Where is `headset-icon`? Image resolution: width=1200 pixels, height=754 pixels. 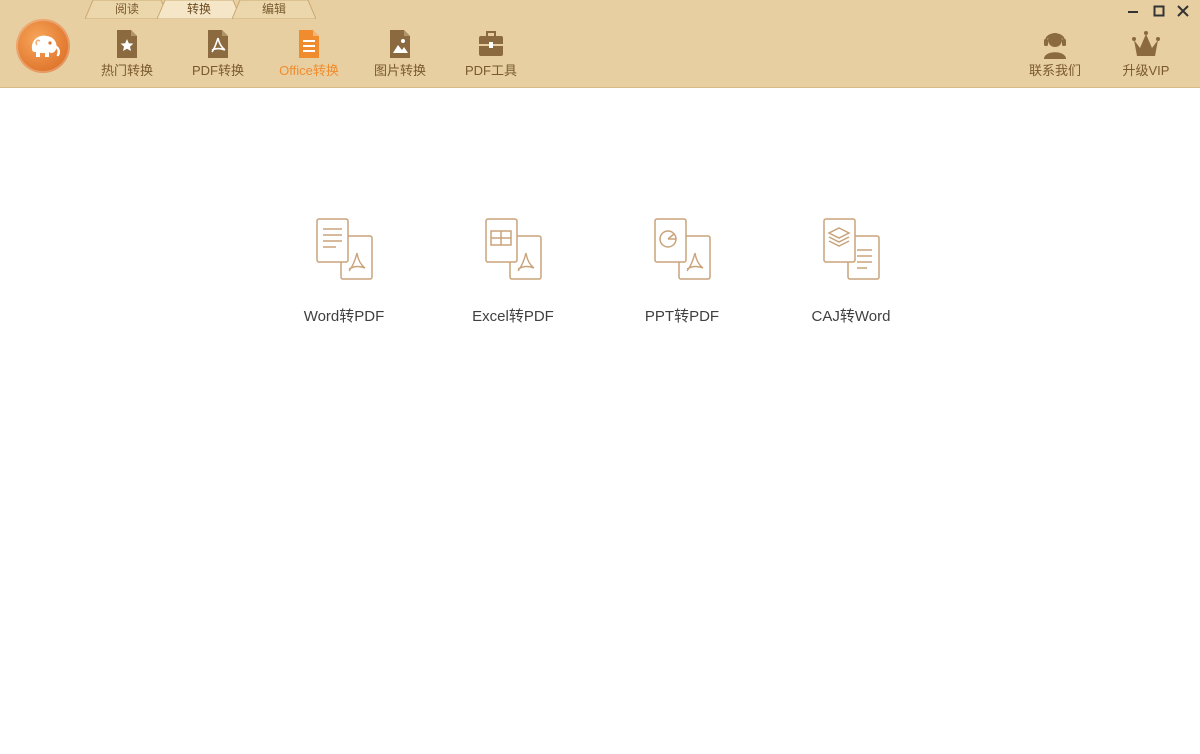 headset-icon is located at coordinates (1055, 46).